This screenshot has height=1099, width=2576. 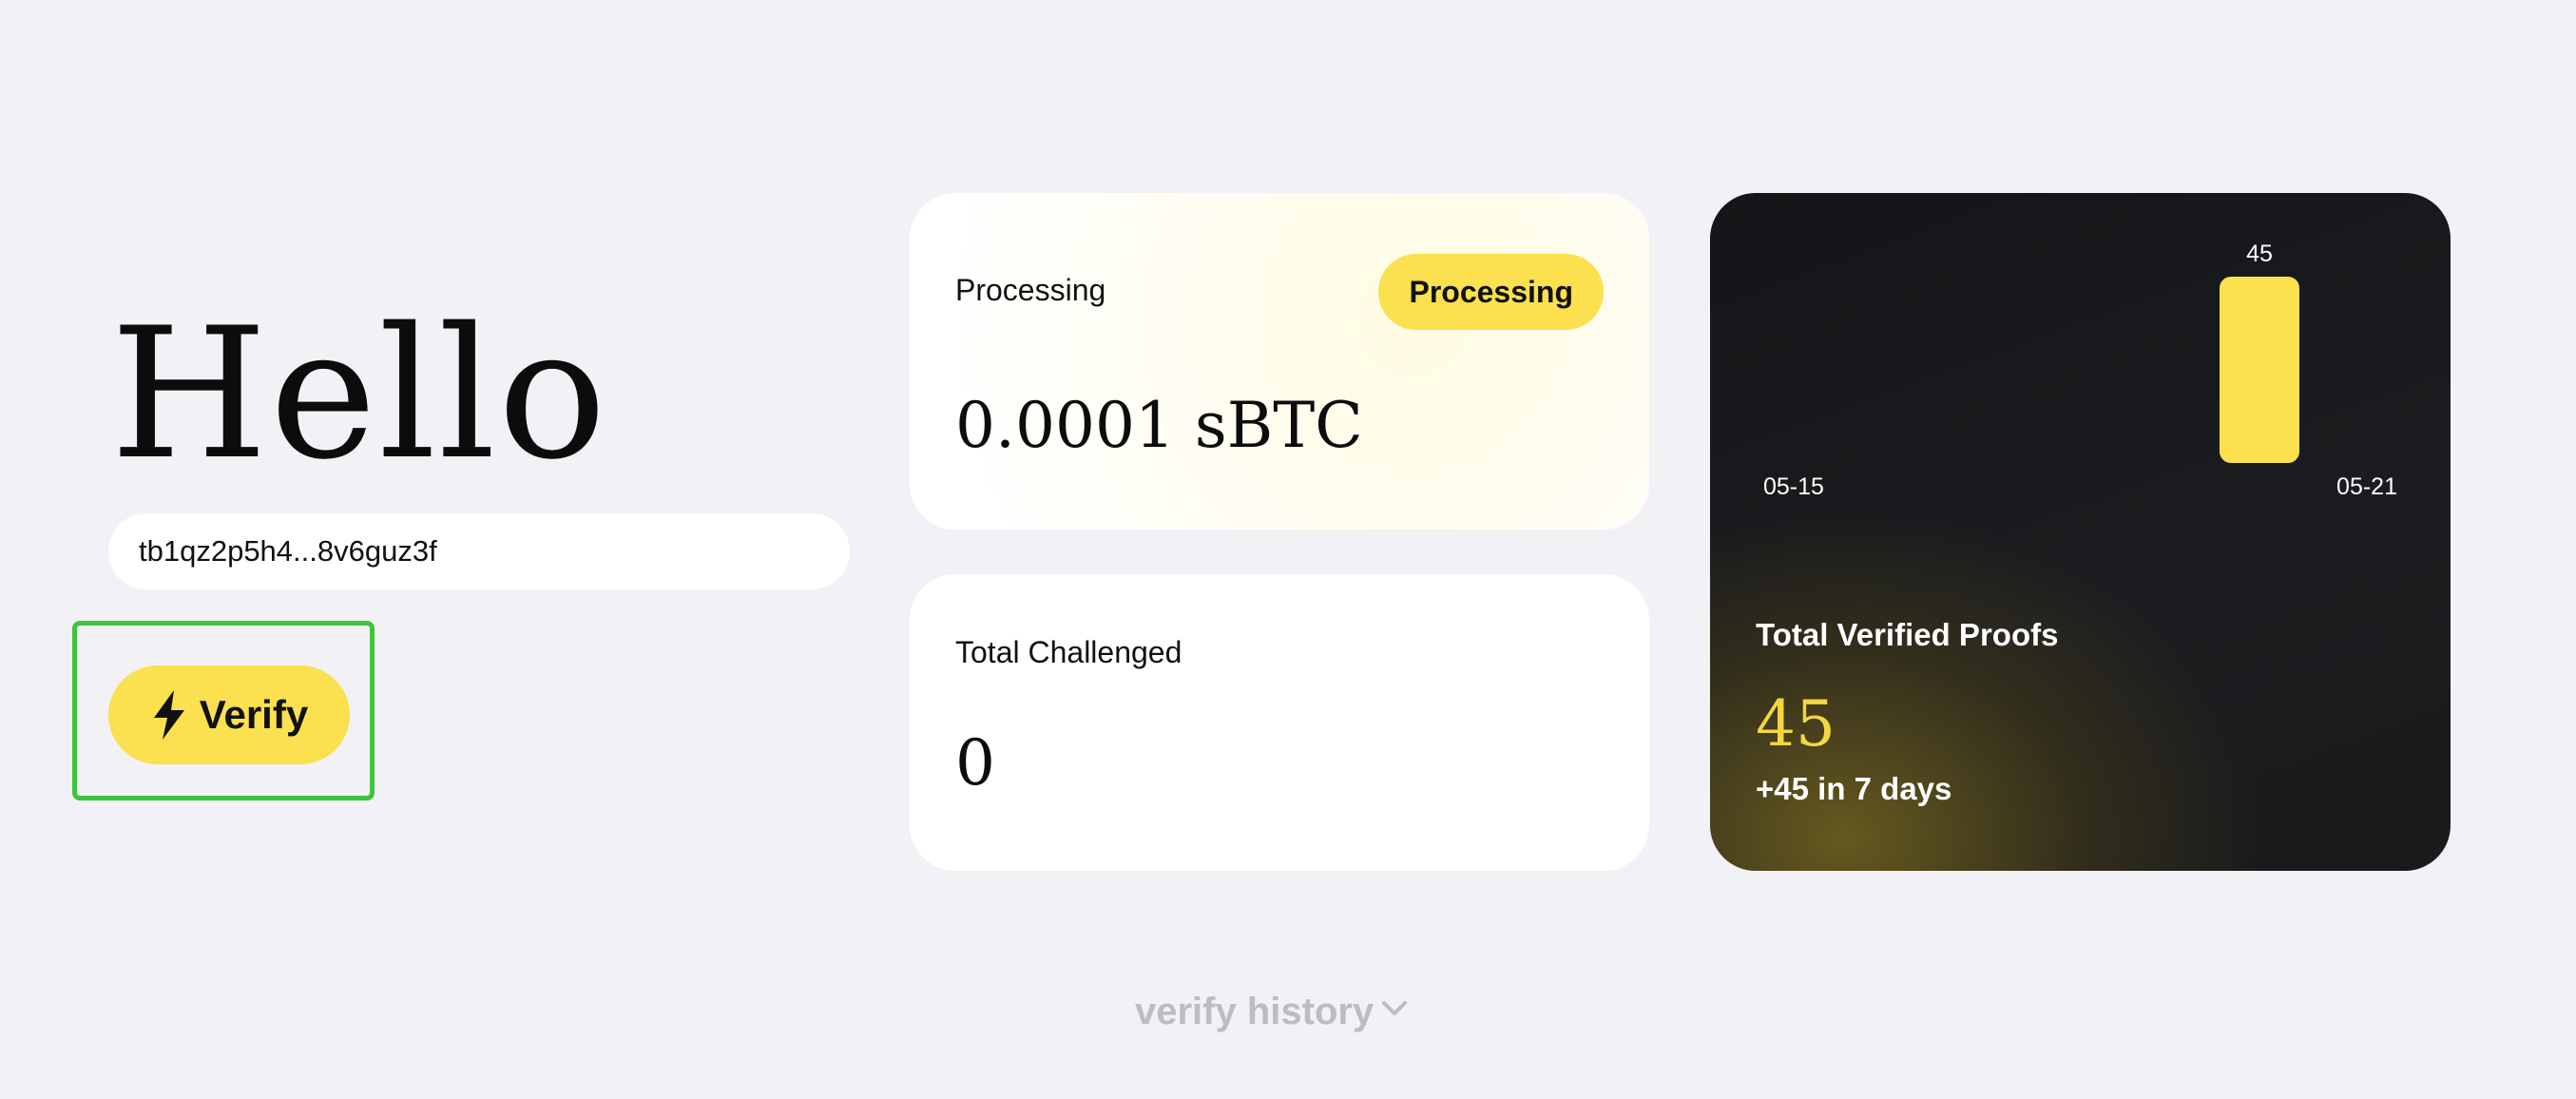 I want to click on total-challenged-value: 0, so click(x=975, y=763).